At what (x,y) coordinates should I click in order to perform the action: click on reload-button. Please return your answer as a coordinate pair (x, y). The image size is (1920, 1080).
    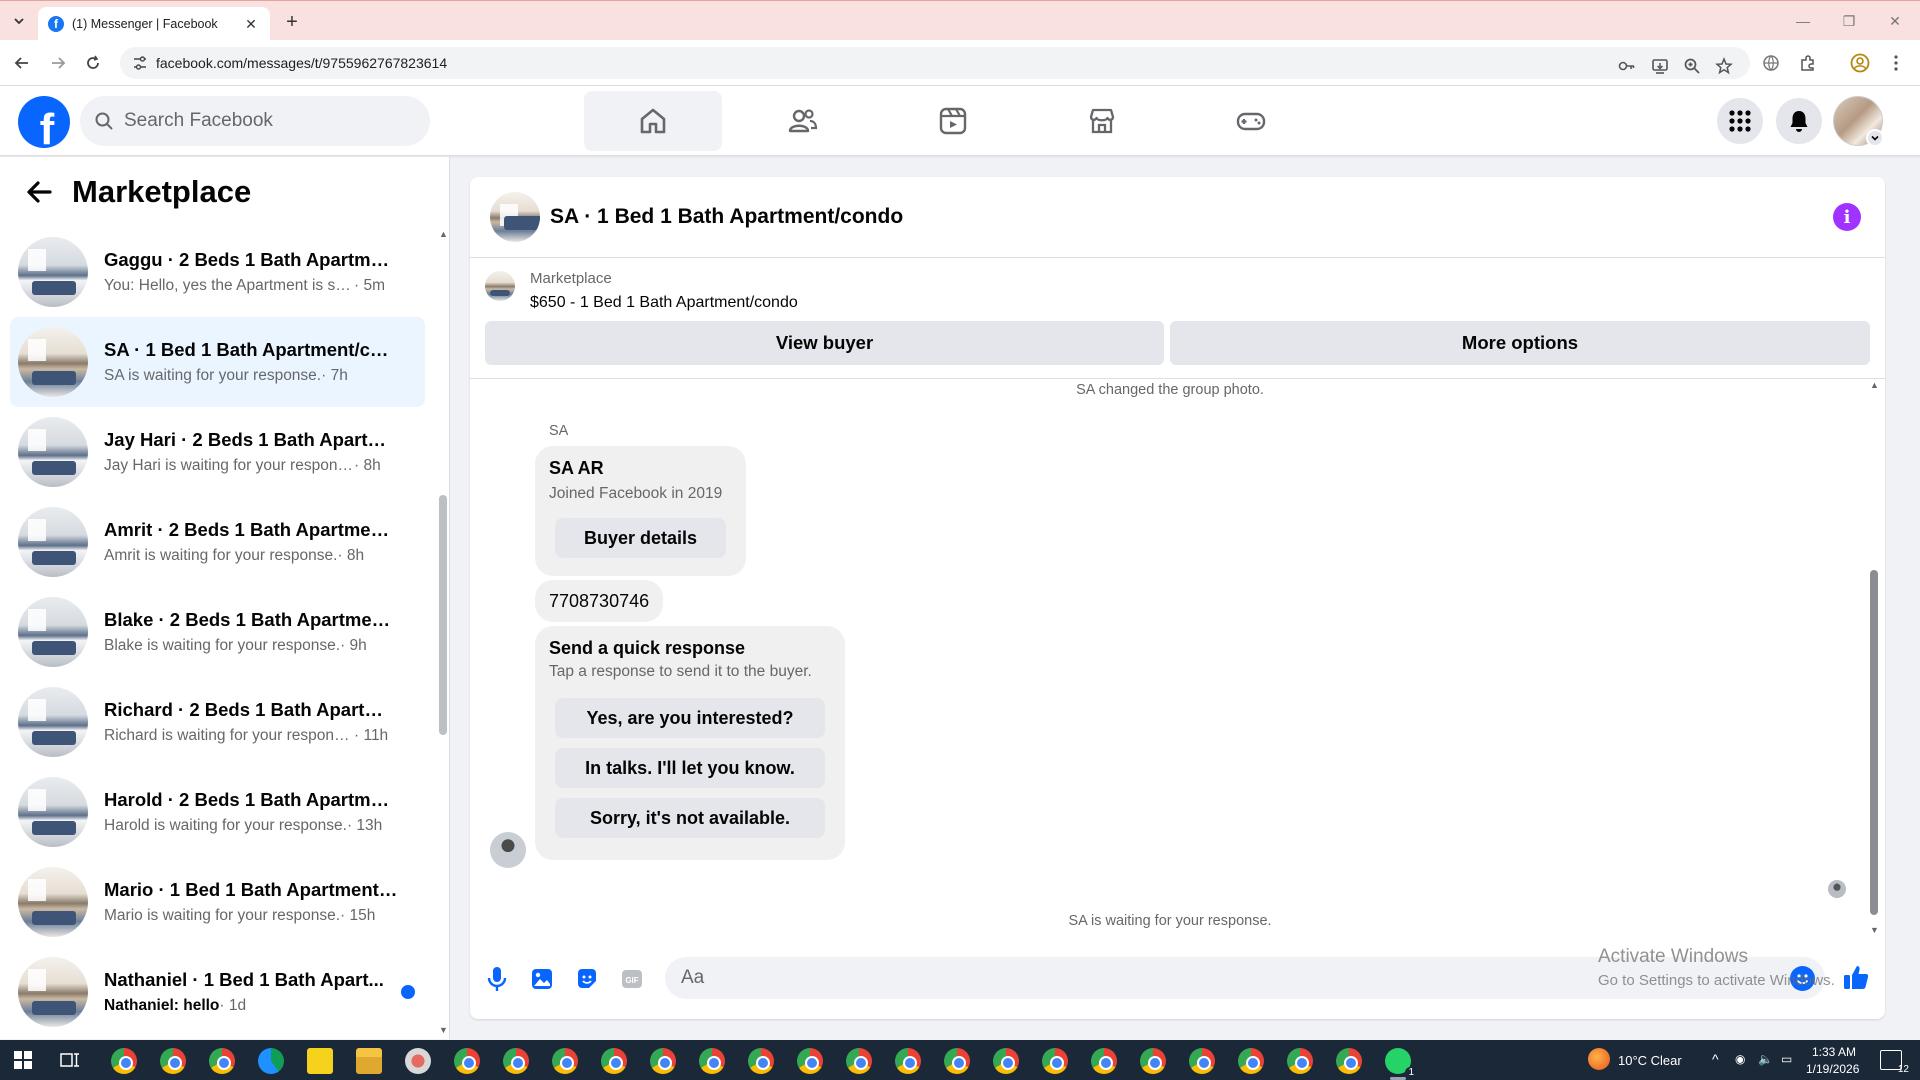
    Looking at the image, I should click on (93, 63).